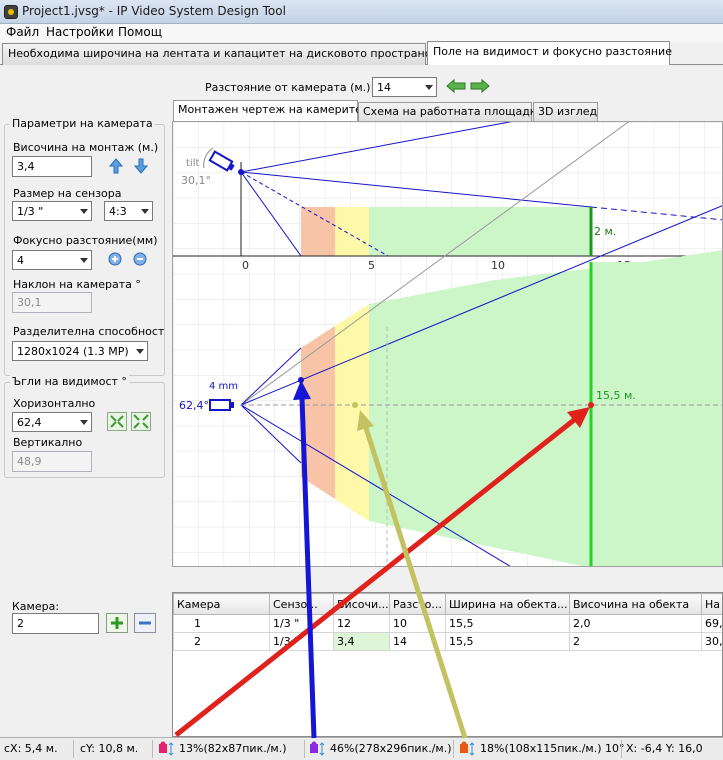 Image resolution: width=723 pixels, height=760 pixels. I want to click on table-row: 1 1/3 " 12 10 15,5 2,0 69,, so click(447, 623).